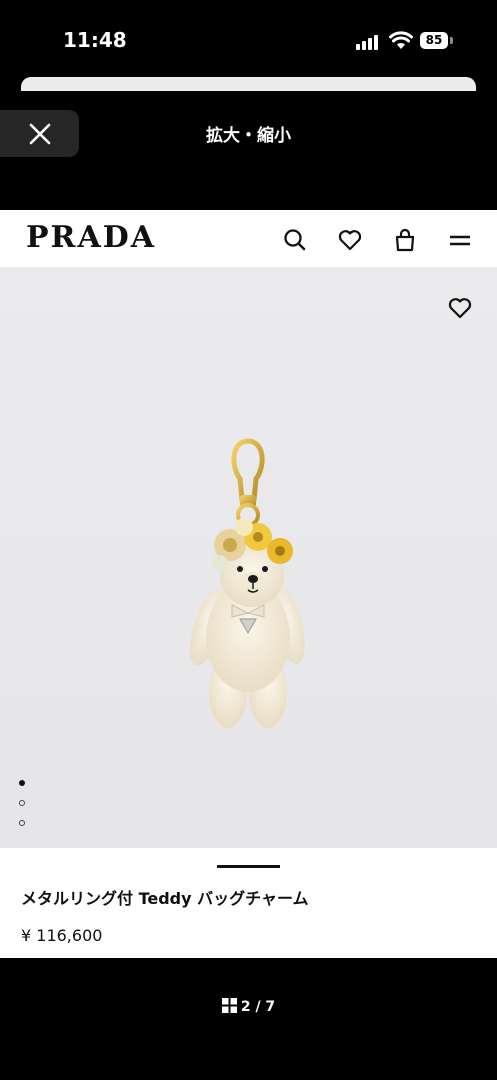 The width and height of the screenshot is (497, 1080). I want to click on close-button, so click(39, 133).